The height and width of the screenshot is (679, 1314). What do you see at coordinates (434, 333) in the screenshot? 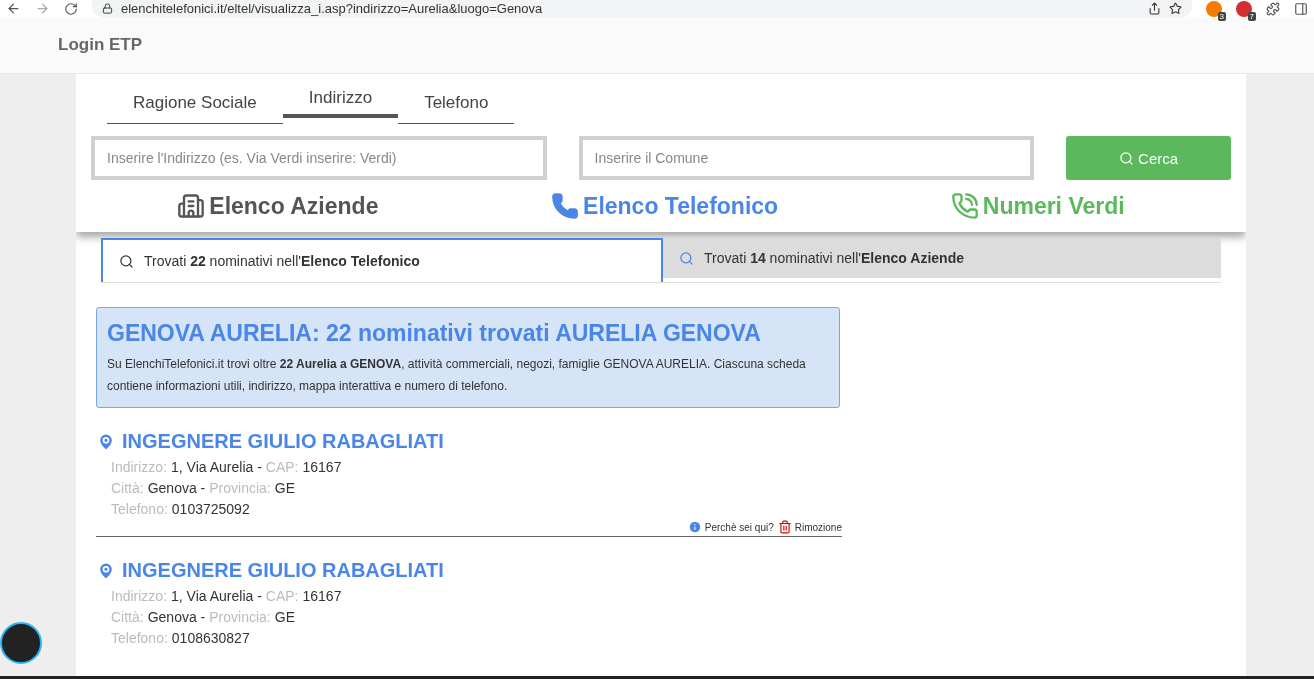
I see `summary-title: GENOVA AURELIA: 22 nominativi trovati AURELIA GENOVA` at bounding box center [434, 333].